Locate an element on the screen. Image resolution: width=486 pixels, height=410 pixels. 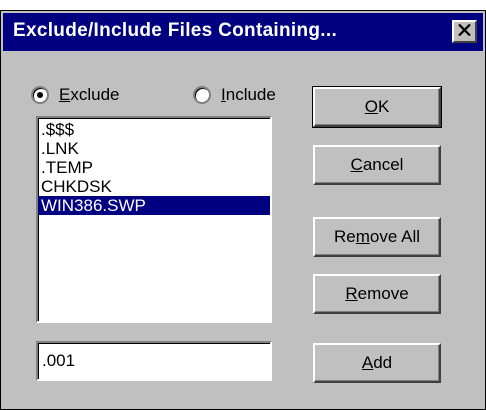
include-radio: Include is located at coordinates (234, 95).